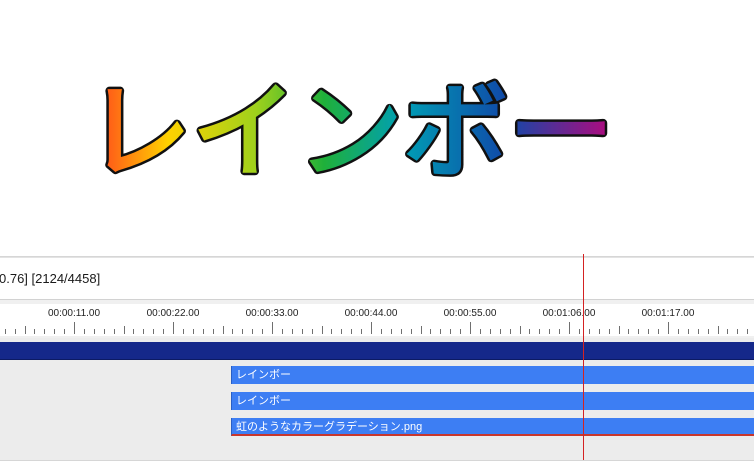 This screenshot has width=754, height=461. Describe the element at coordinates (272, 313) in the screenshot. I see `ruler-time-label: 00:00:33.00` at that location.